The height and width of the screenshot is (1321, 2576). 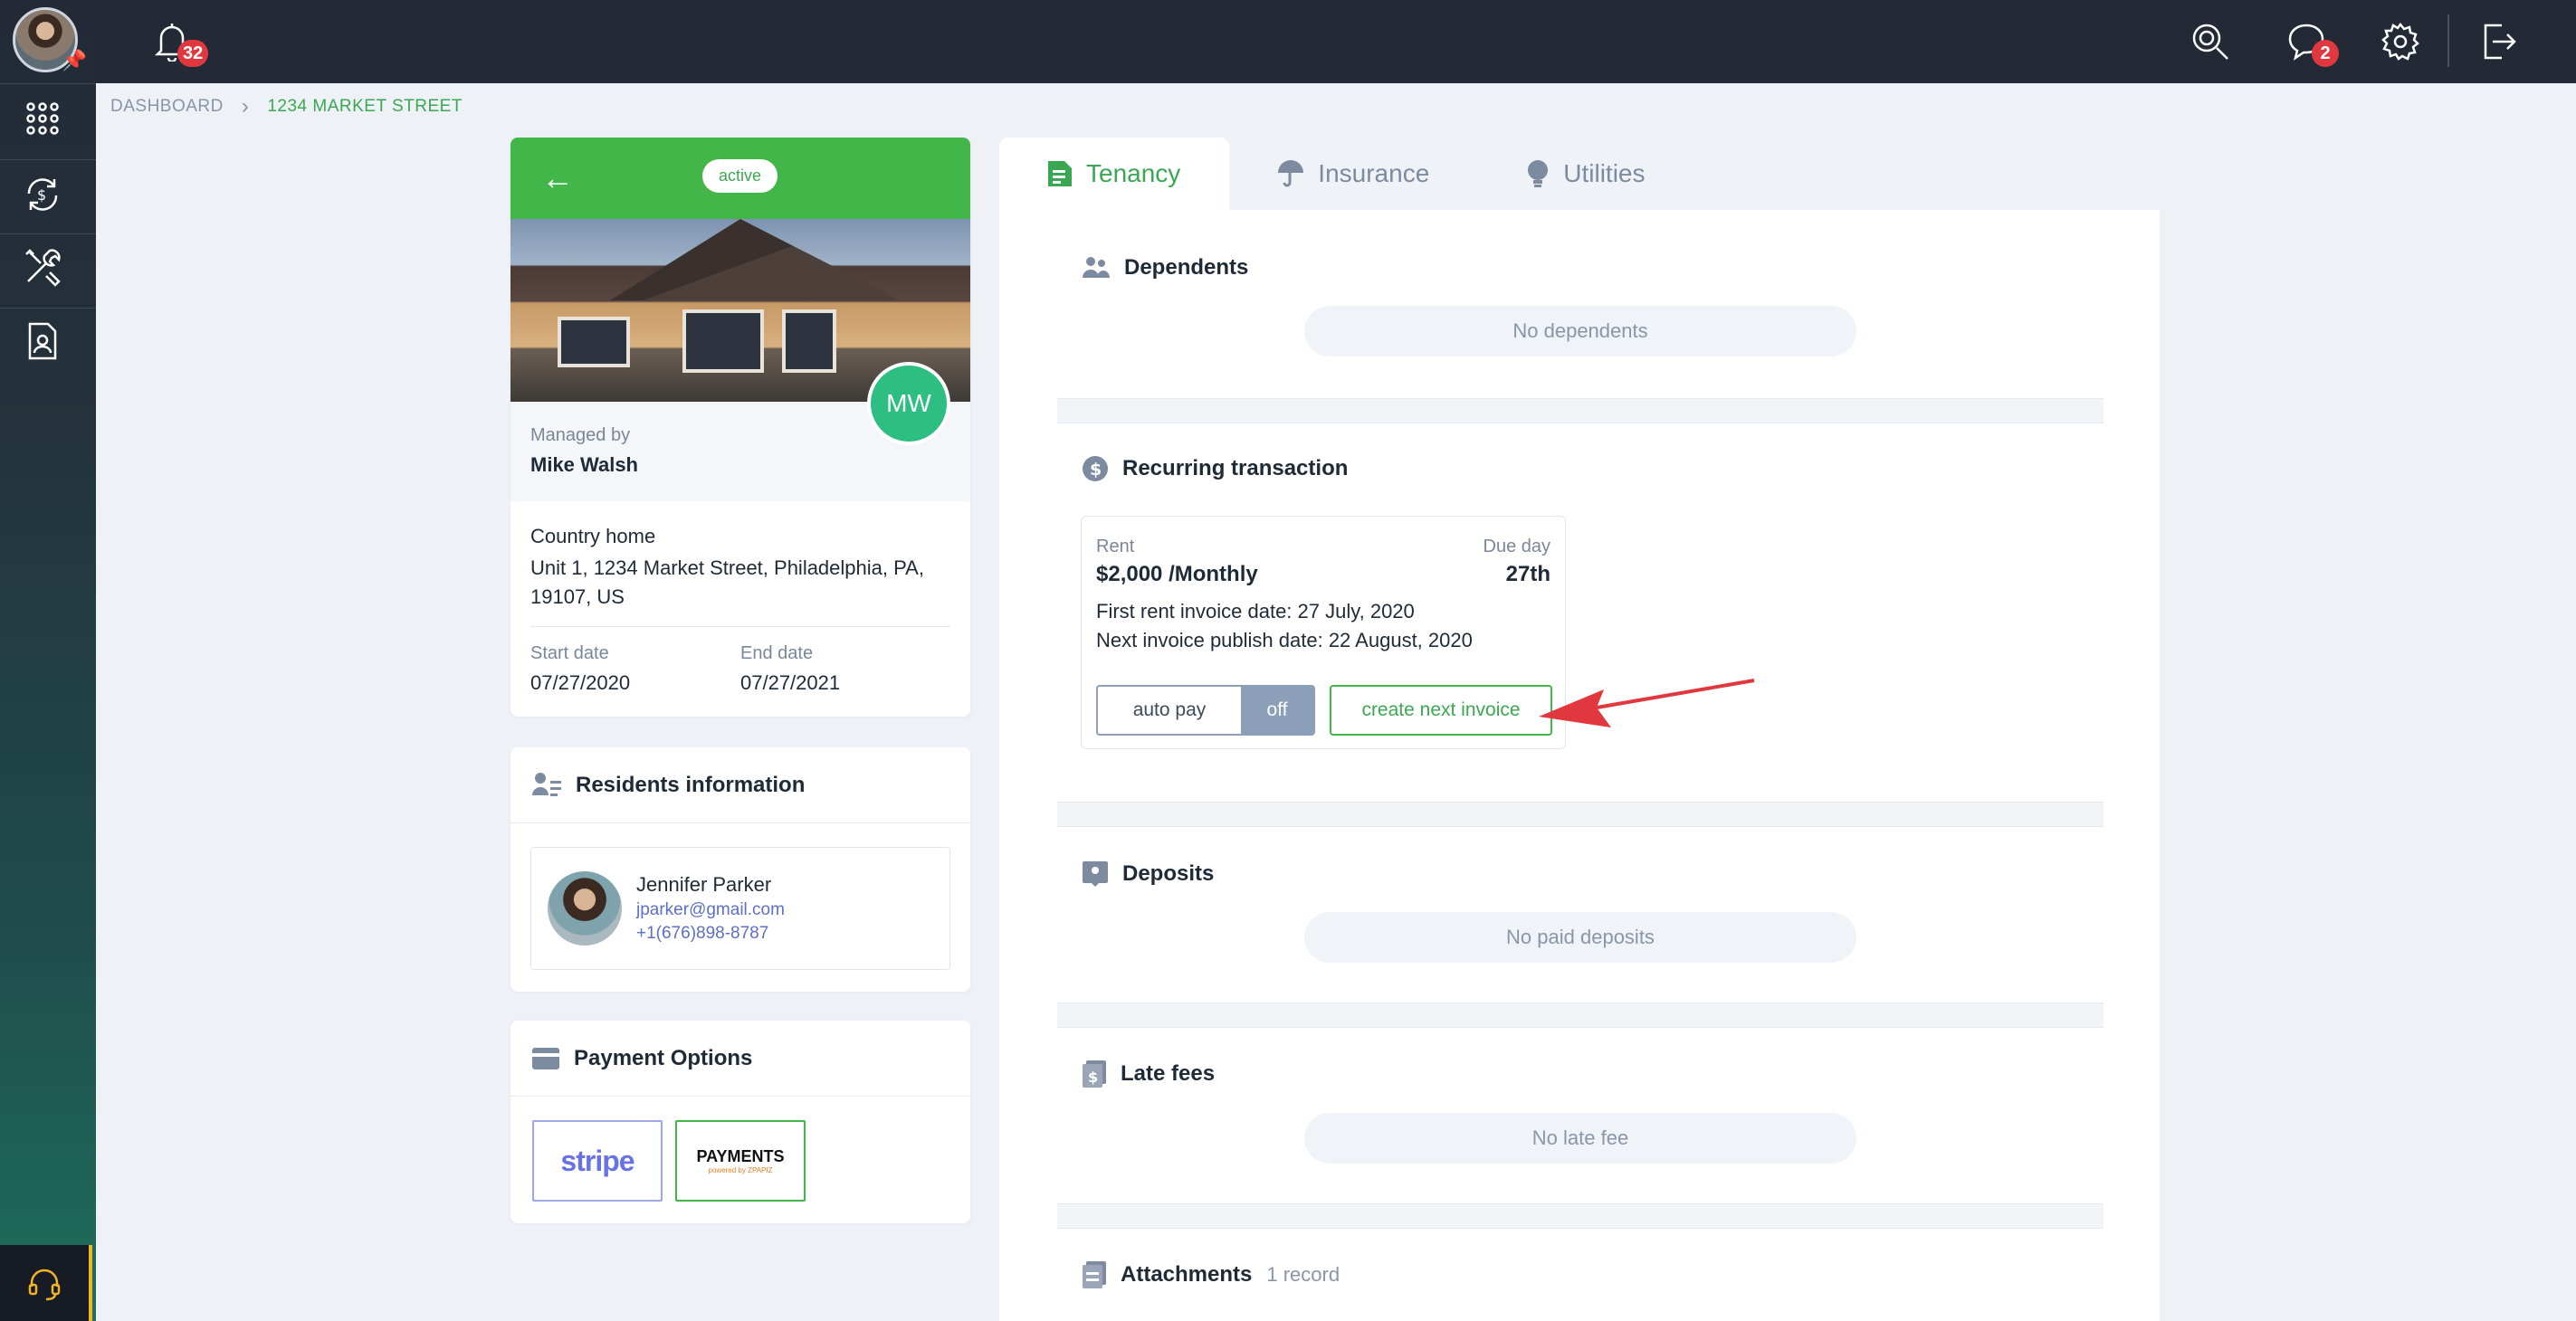 What do you see at coordinates (585, 908) in the screenshot?
I see `resident-avatar` at bounding box center [585, 908].